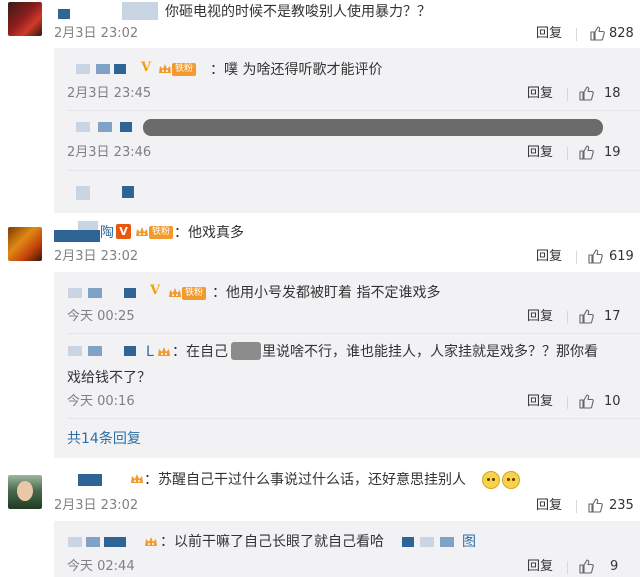 This screenshot has width=640, height=577. What do you see at coordinates (150, 352) in the screenshot?
I see `username-fragment: L` at bounding box center [150, 352].